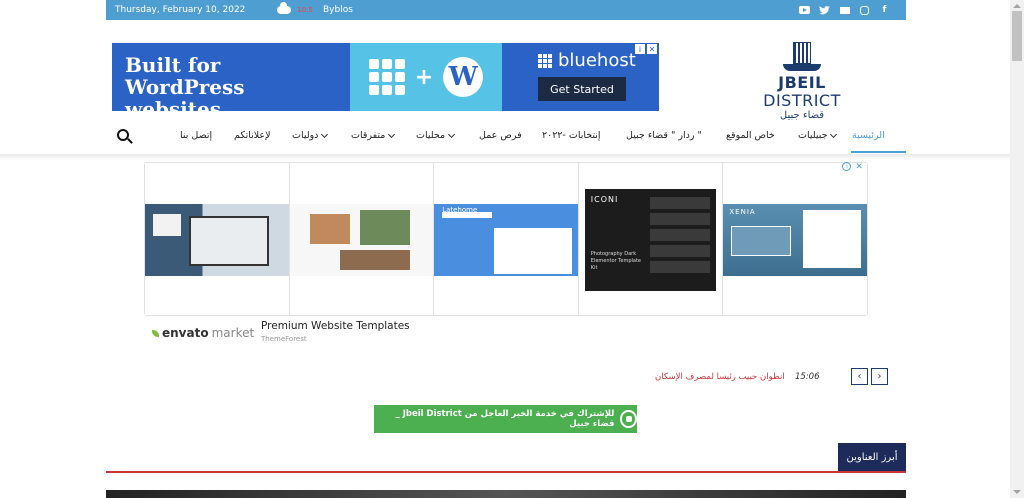  I want to click on ticker-next-button: ›, so click(879, 376).